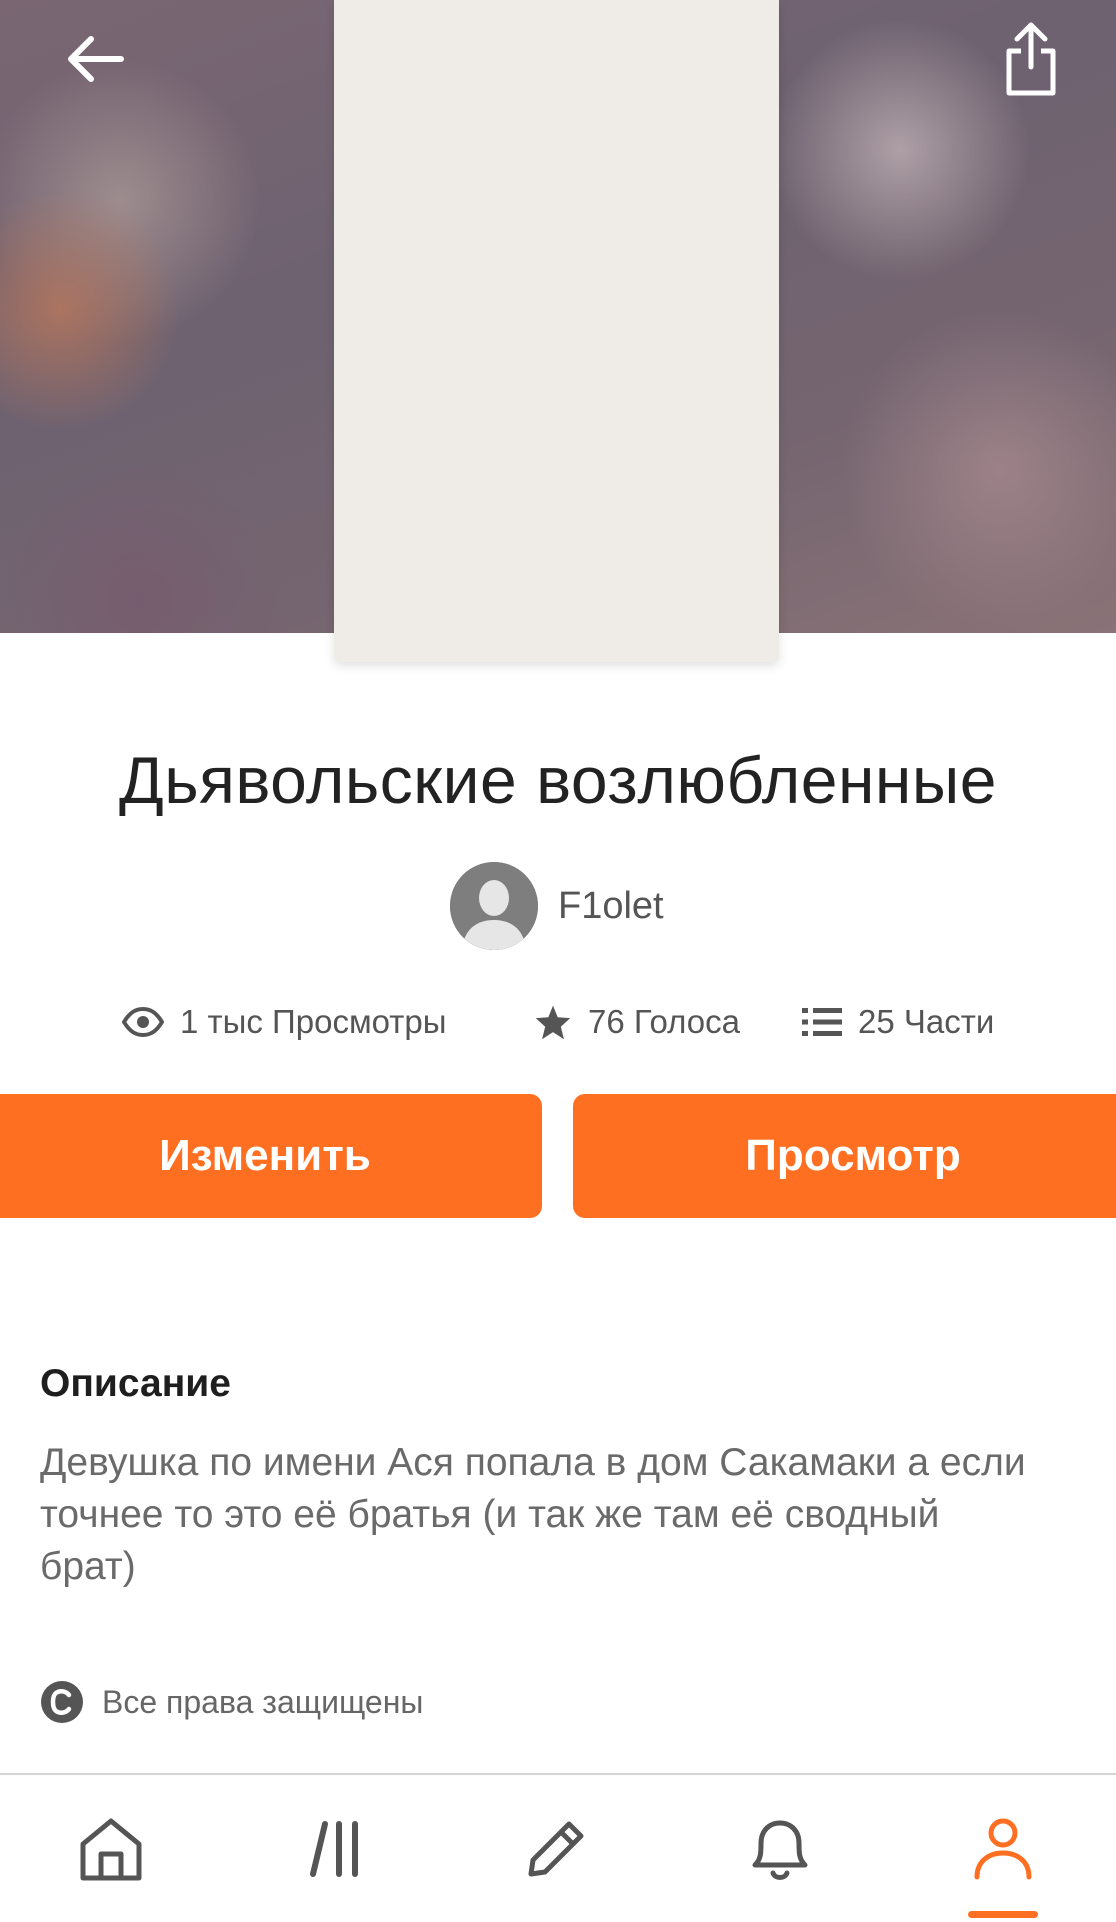  I want to click on default-avatar-icon, so click(494, 906).